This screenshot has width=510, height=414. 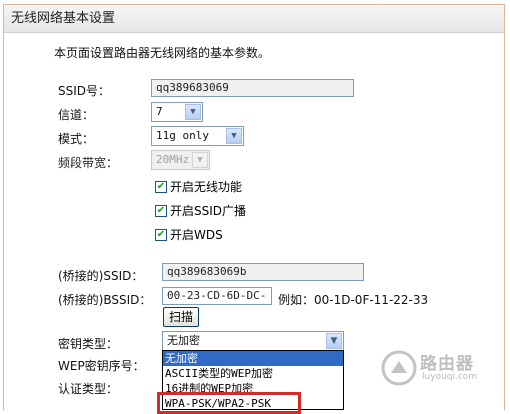 I want to click on enable-wds-checkbox: ✔, so click(x=161, y=234).